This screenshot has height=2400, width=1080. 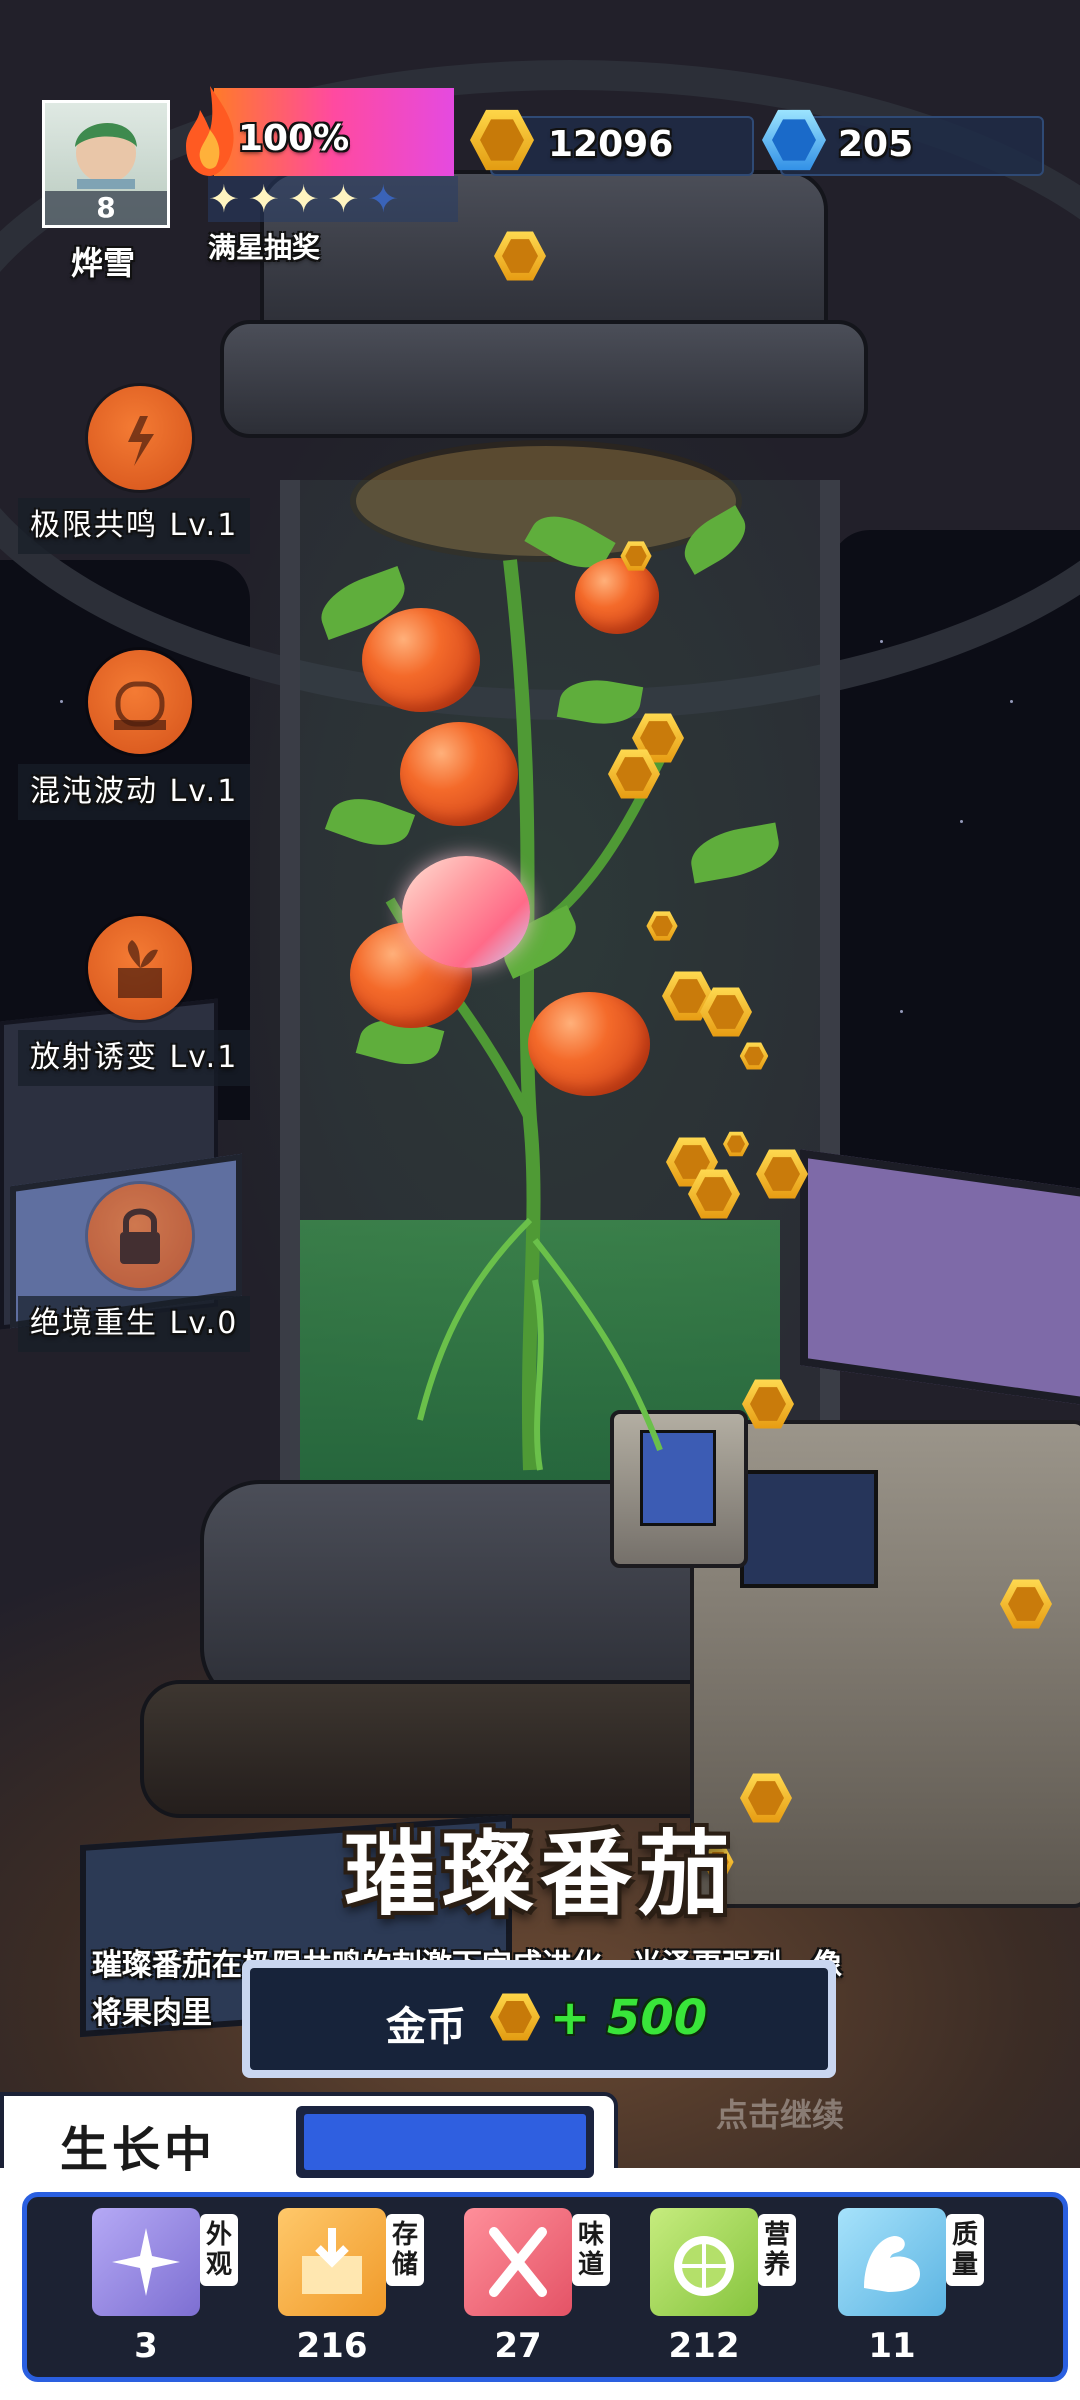 I want to click on player-level: 8, so click(x=106, y=208).